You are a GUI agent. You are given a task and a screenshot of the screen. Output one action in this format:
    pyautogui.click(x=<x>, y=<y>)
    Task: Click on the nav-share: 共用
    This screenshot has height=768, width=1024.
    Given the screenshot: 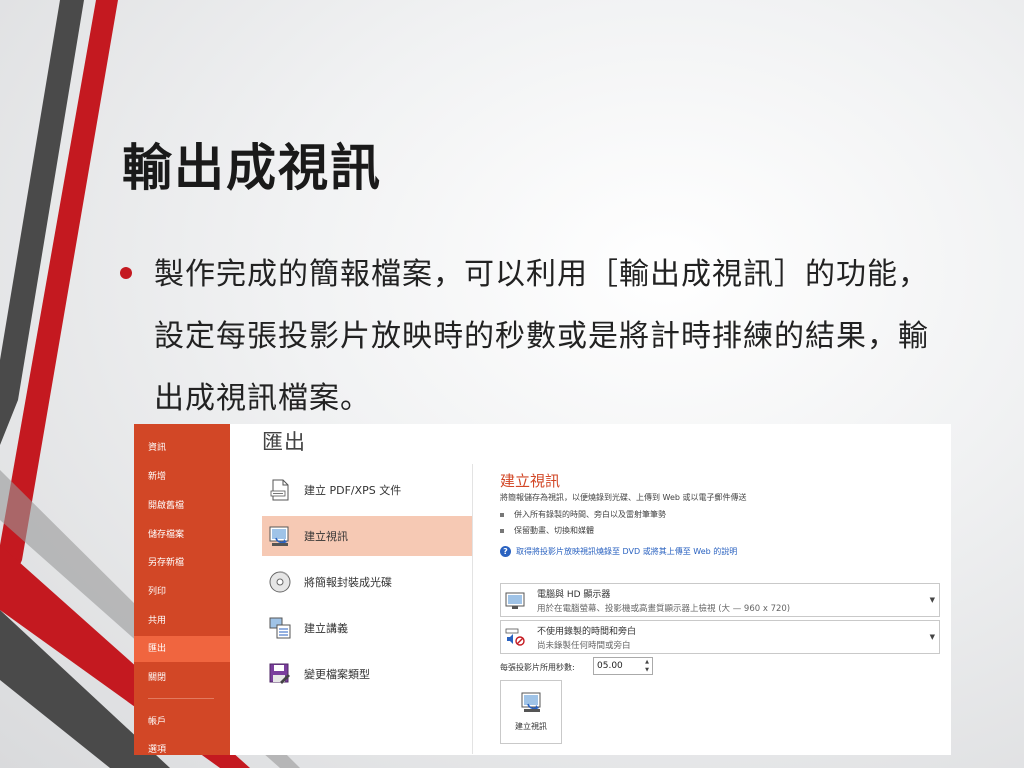 What is the action you would take?
    pyautogui.click(x=182, y=621)
    